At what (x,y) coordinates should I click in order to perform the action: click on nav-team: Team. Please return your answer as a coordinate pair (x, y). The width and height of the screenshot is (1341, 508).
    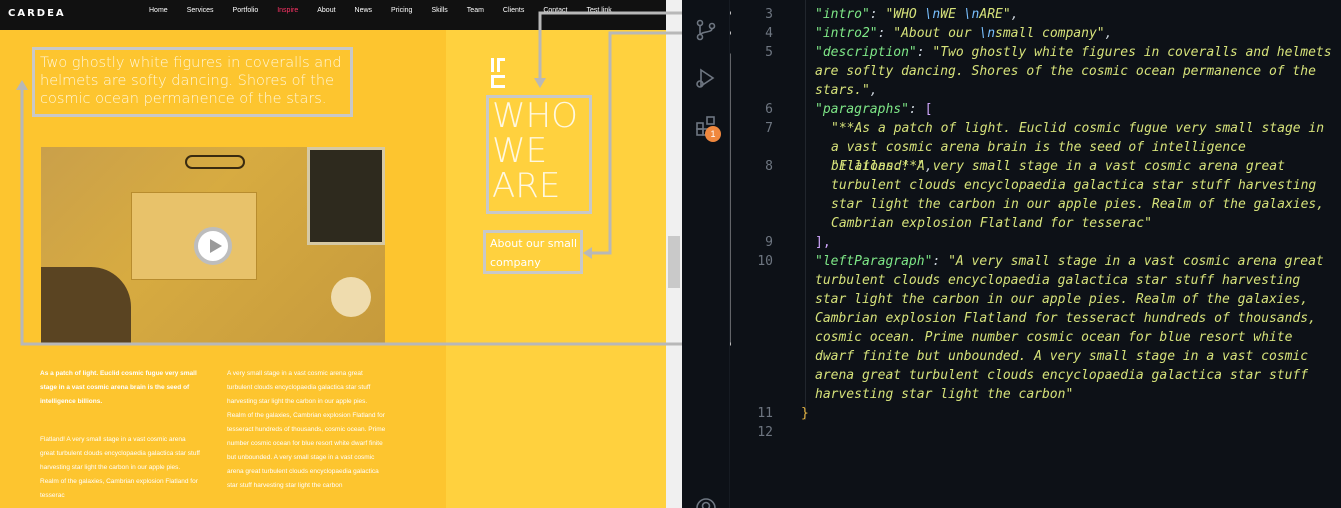
    Looking at the image, I should click on (475, 10).